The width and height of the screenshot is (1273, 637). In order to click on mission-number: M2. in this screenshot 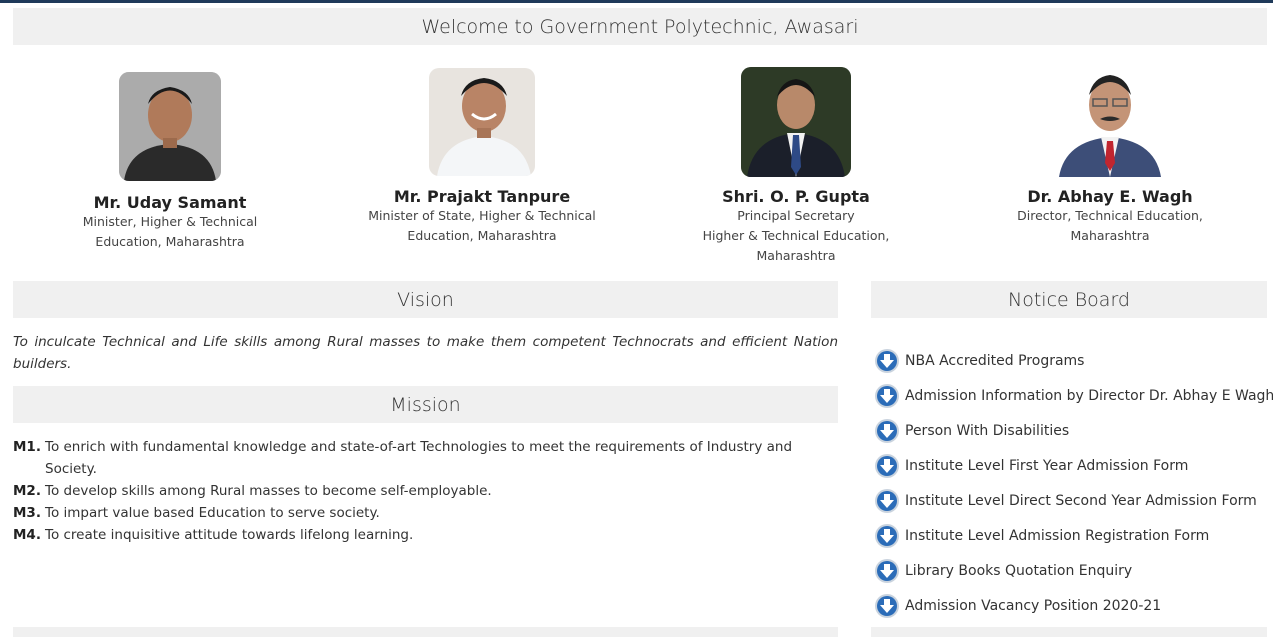, I will do `click(27, 491)`.